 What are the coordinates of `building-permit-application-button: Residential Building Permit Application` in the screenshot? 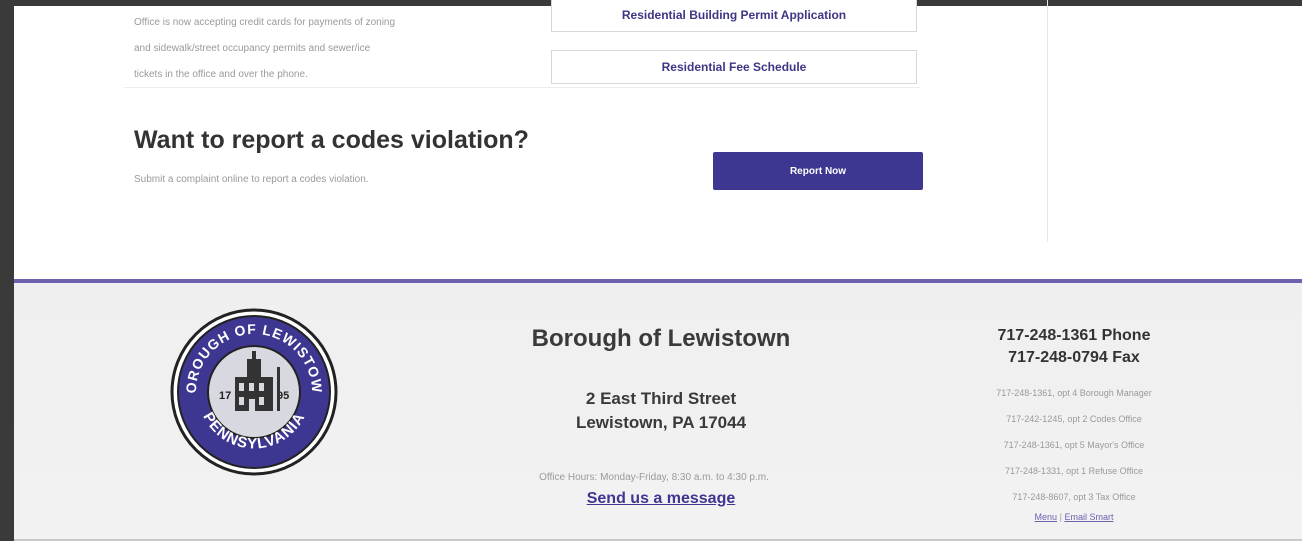 It's located at (734, 16).